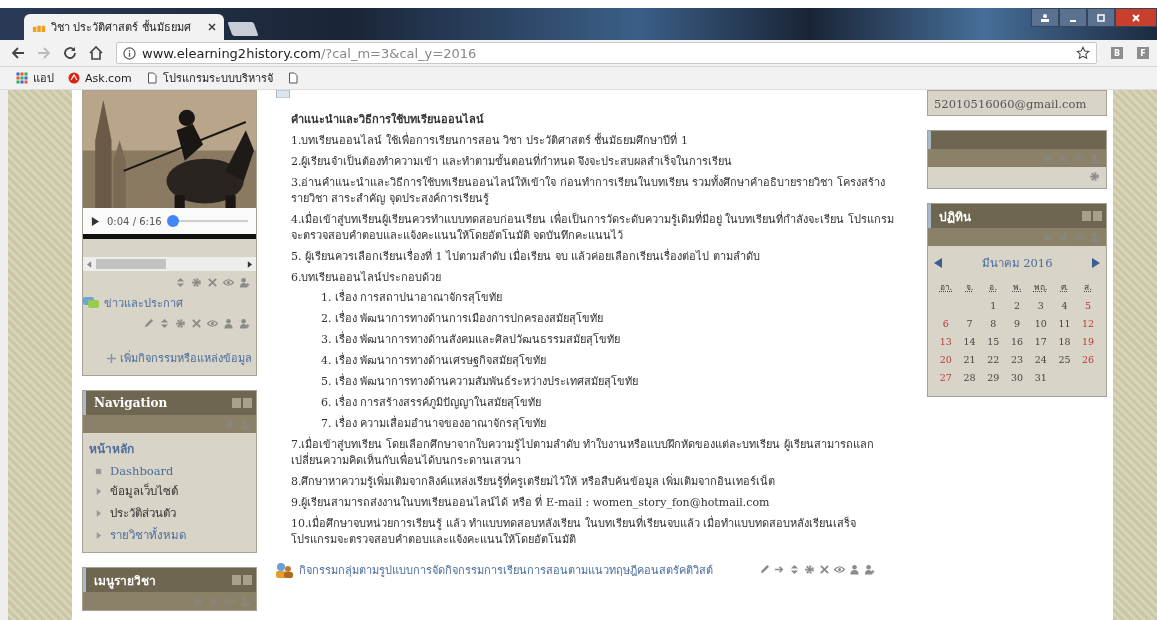  I want to click on calendar-day: 23, so click(1017, 359).